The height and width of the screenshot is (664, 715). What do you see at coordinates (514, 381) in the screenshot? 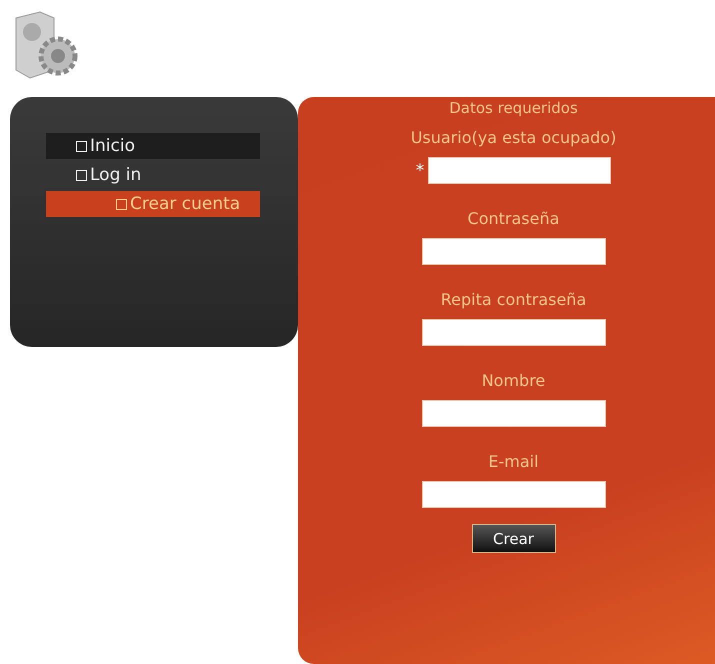
I see `field-label: Nombre` at bounding box center [514, 381].